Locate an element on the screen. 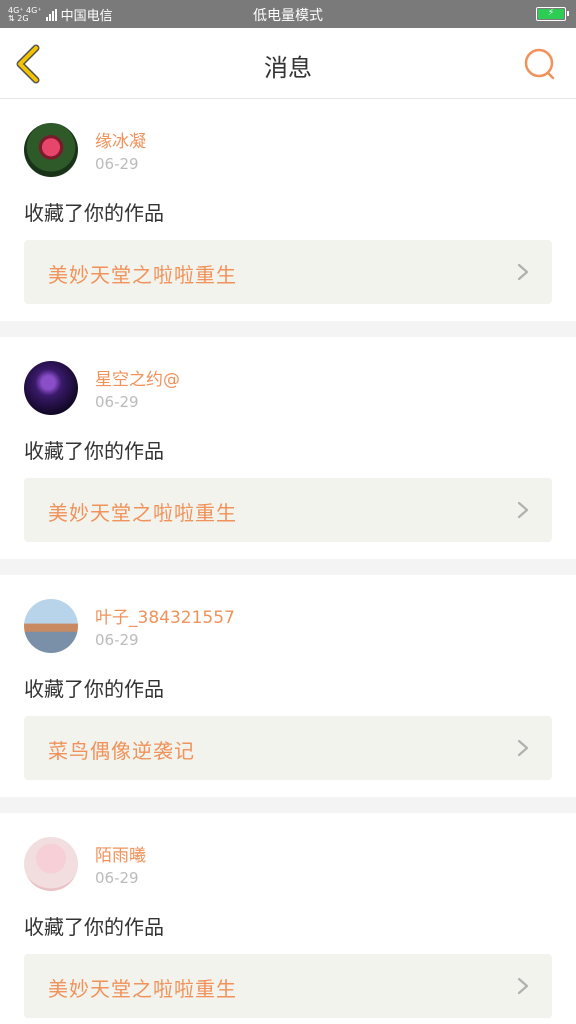 Image resolution: width=576 pixels, height=1024 pixels. work-link: 菜鸟偶像逆袭记 is located at coordinates (288, 748).